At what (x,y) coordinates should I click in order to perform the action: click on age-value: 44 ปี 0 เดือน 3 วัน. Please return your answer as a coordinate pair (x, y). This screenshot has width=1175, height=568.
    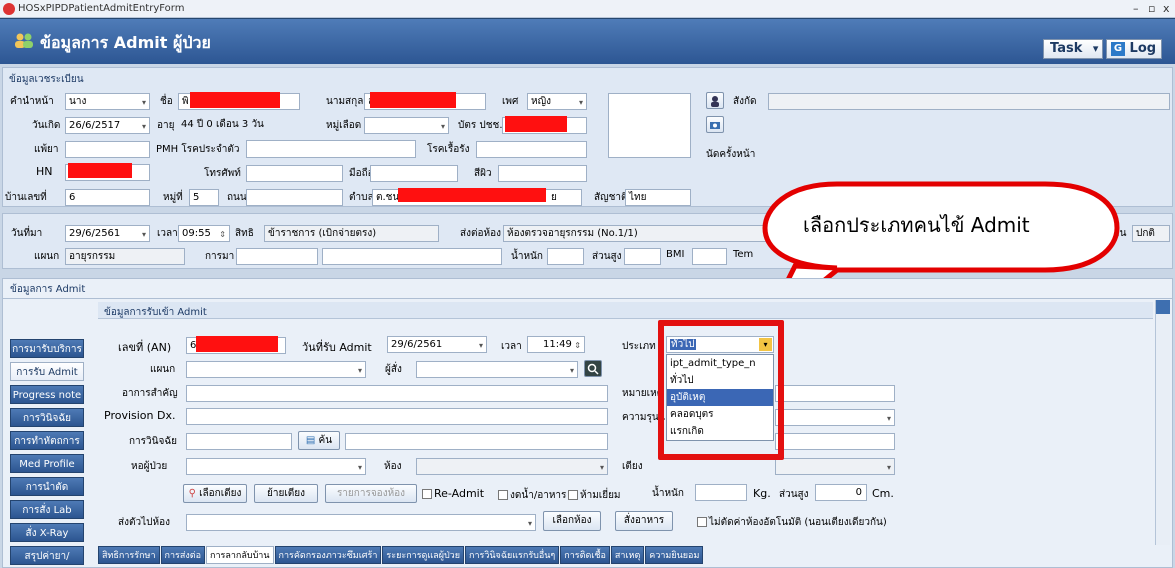
    Looking at the image, I should click on (222, 124).